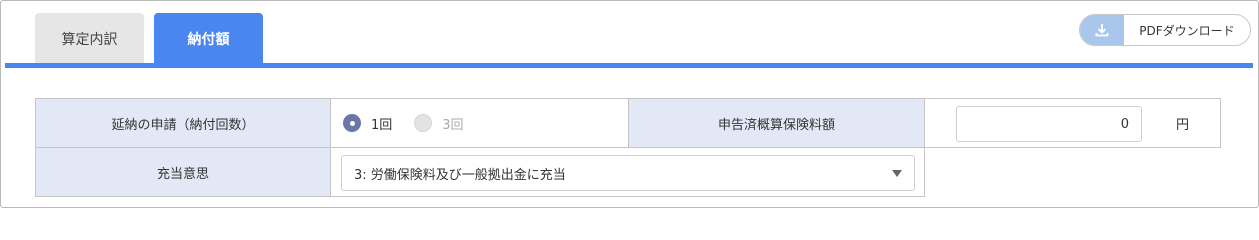 This screenshot has height=240, width=1259. Describe the element at coordinates (1049, 124) in the screenshot. I see `declared-premium-input` at that location.